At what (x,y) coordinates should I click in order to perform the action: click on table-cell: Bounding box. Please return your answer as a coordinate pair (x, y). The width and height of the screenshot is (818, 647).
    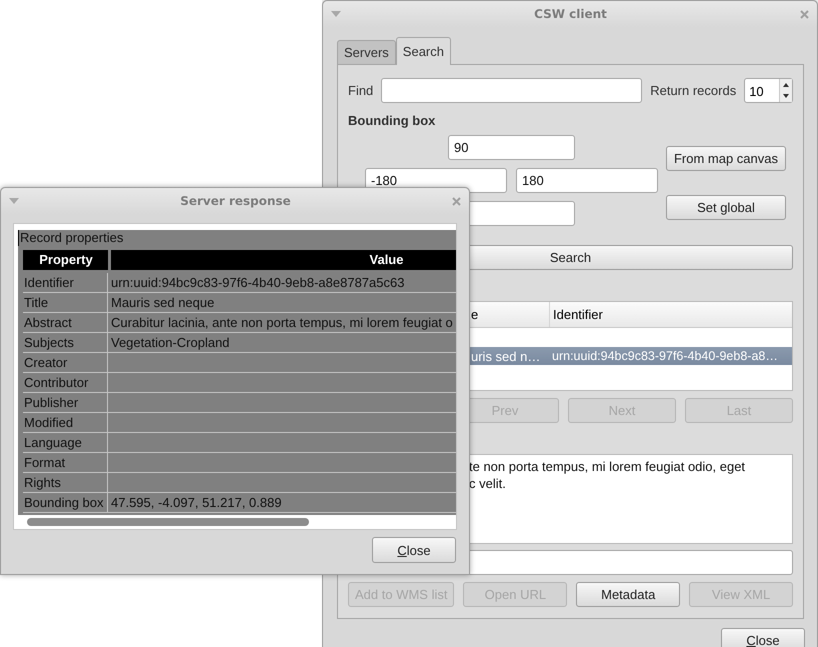
    Looking at the image, I should click on (65, 502).